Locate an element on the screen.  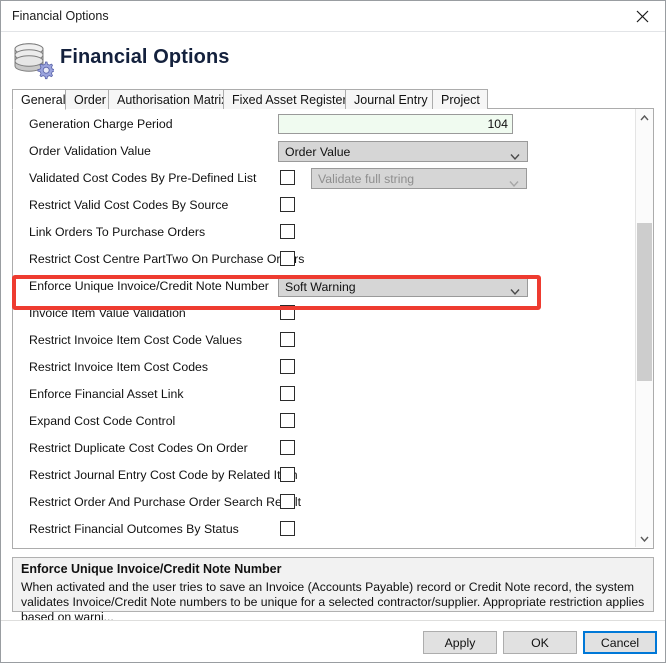
setting-label: Invoice Item Value Validation is located at coordinates (107, 313).